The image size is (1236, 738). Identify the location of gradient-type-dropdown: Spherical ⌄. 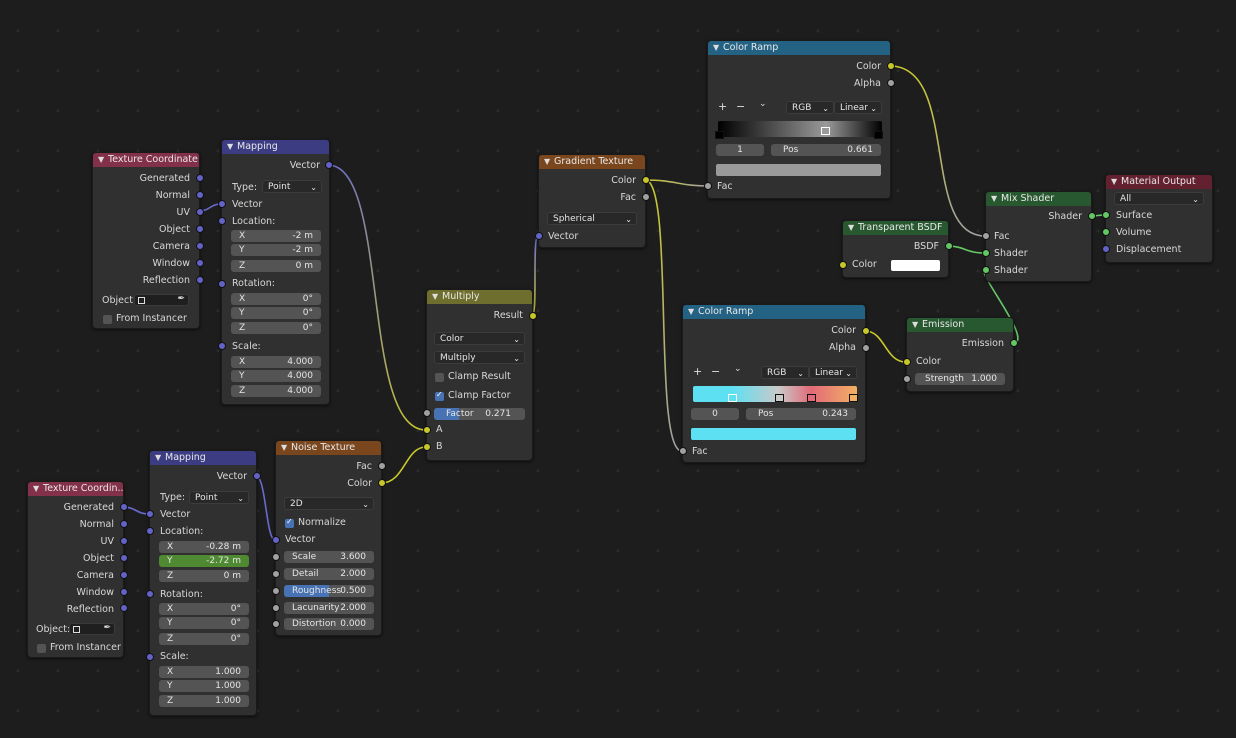
(592, 218).